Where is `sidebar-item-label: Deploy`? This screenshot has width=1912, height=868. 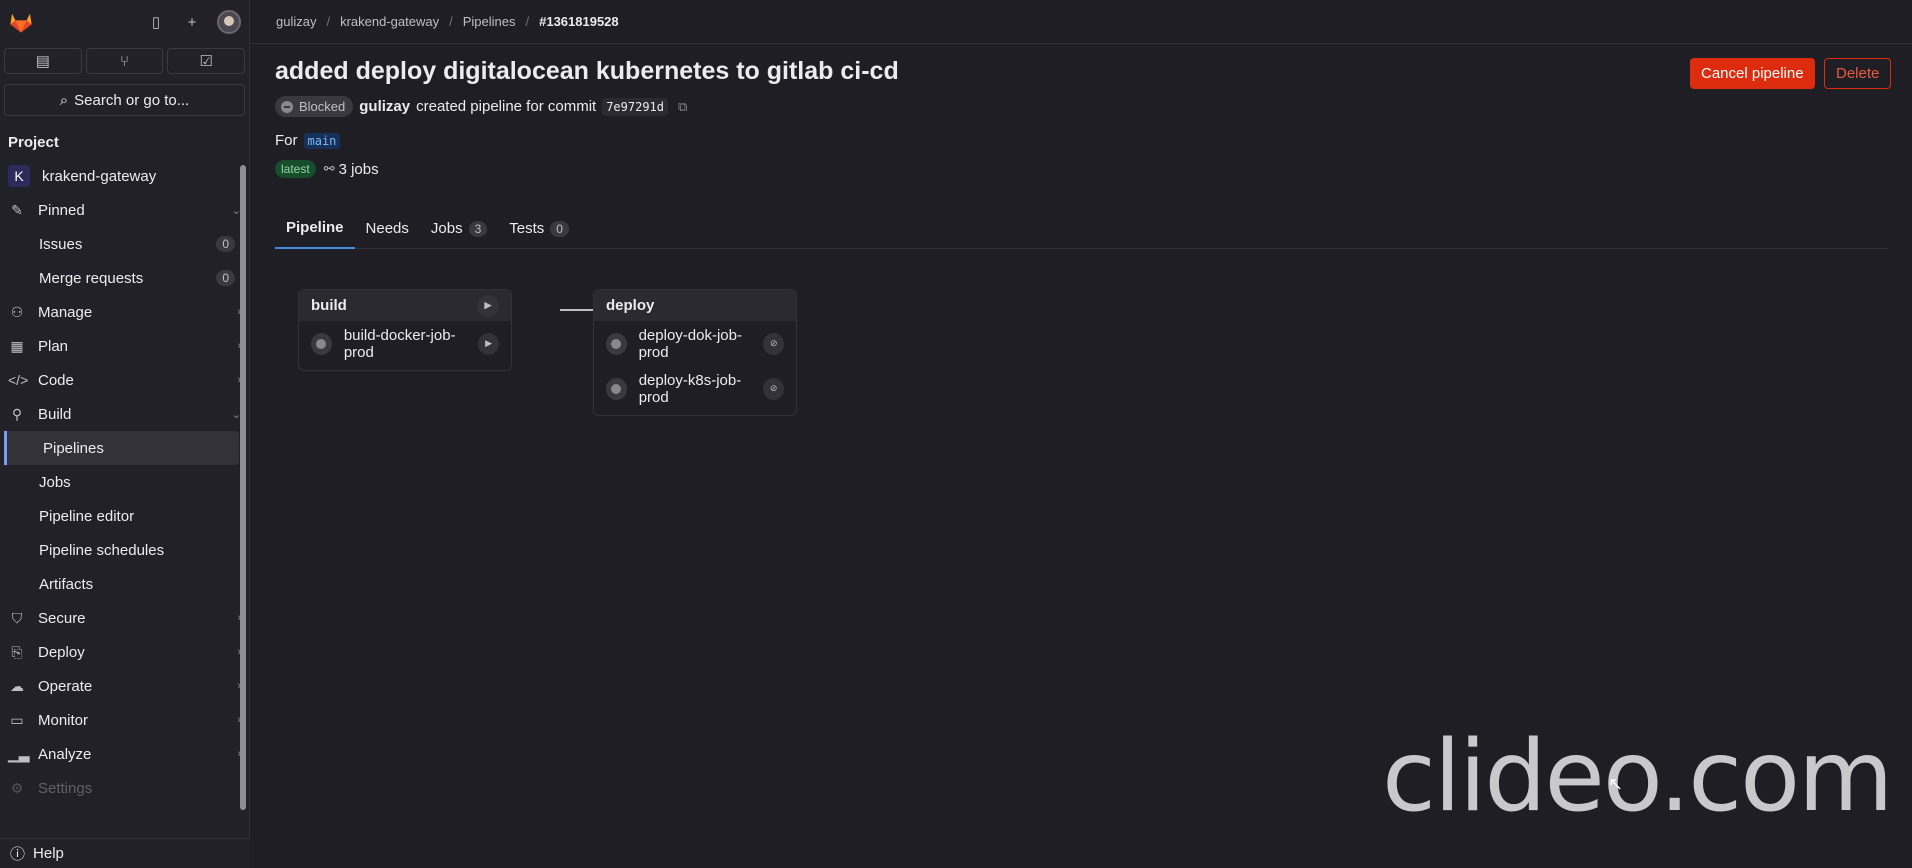 sidebar-item-label: Deploy is located at coordinates (61, 652).